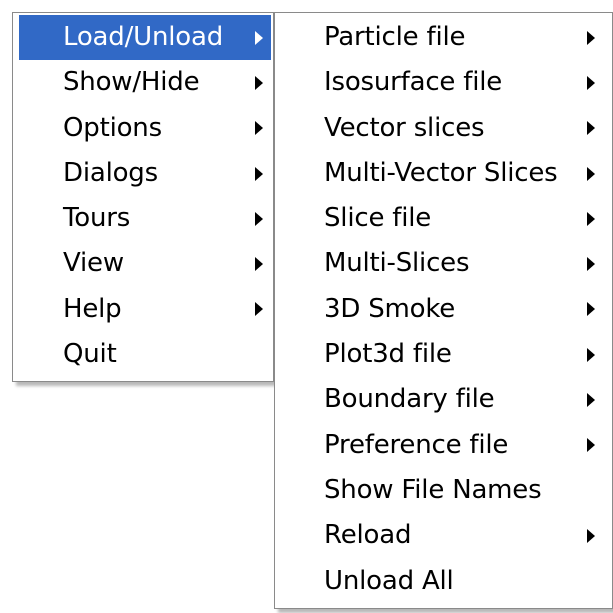  I want to click on submenu-item-isosurface-file: Isosurface file, so click(443, 82).